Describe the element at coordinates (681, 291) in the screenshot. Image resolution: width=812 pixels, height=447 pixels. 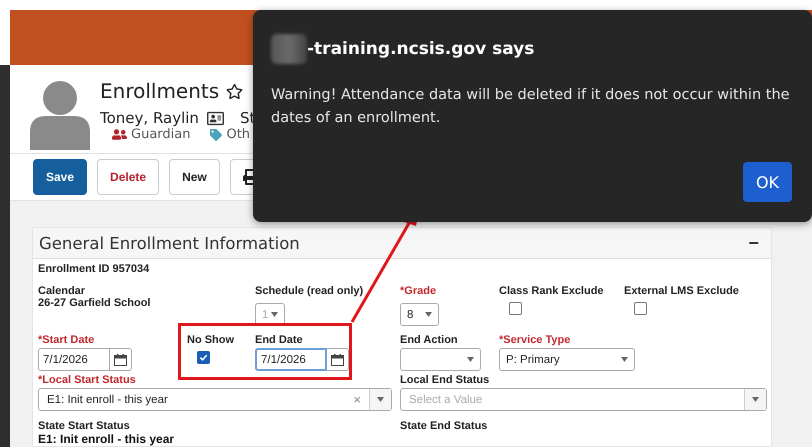
I see `field-label: External LMS Exclude` at that location.